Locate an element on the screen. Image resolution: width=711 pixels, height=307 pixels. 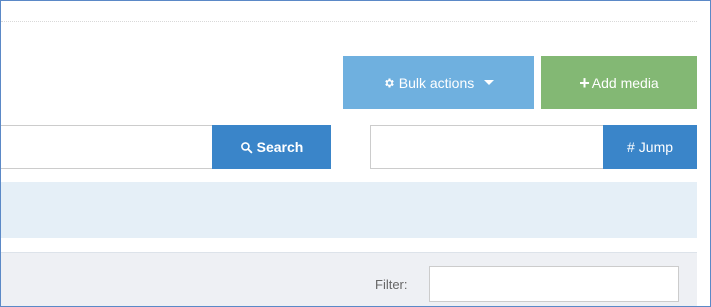
search-button: Search is located at coordinates (271, 147).